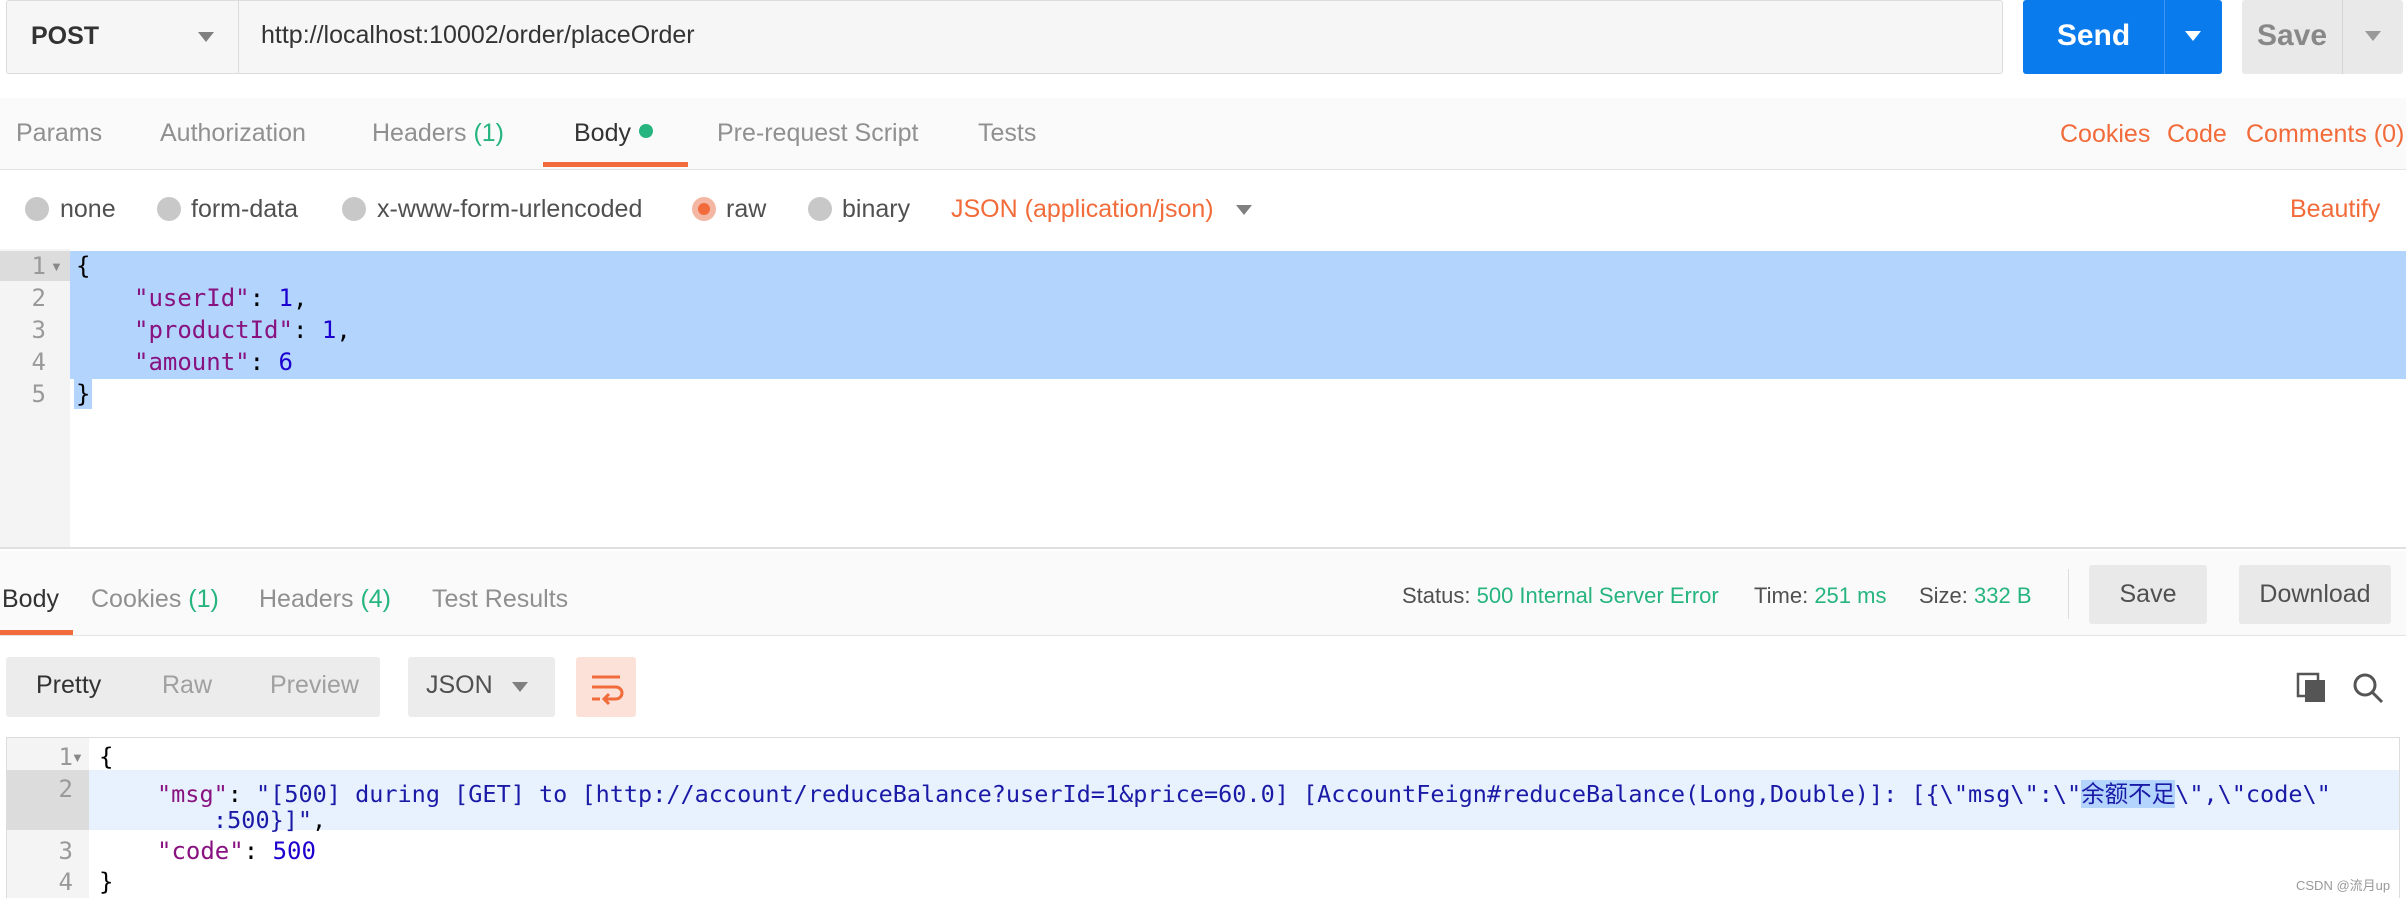  I want to click on url-input: http://localhost:10002/order/placeOrder, so click(1120, 37).